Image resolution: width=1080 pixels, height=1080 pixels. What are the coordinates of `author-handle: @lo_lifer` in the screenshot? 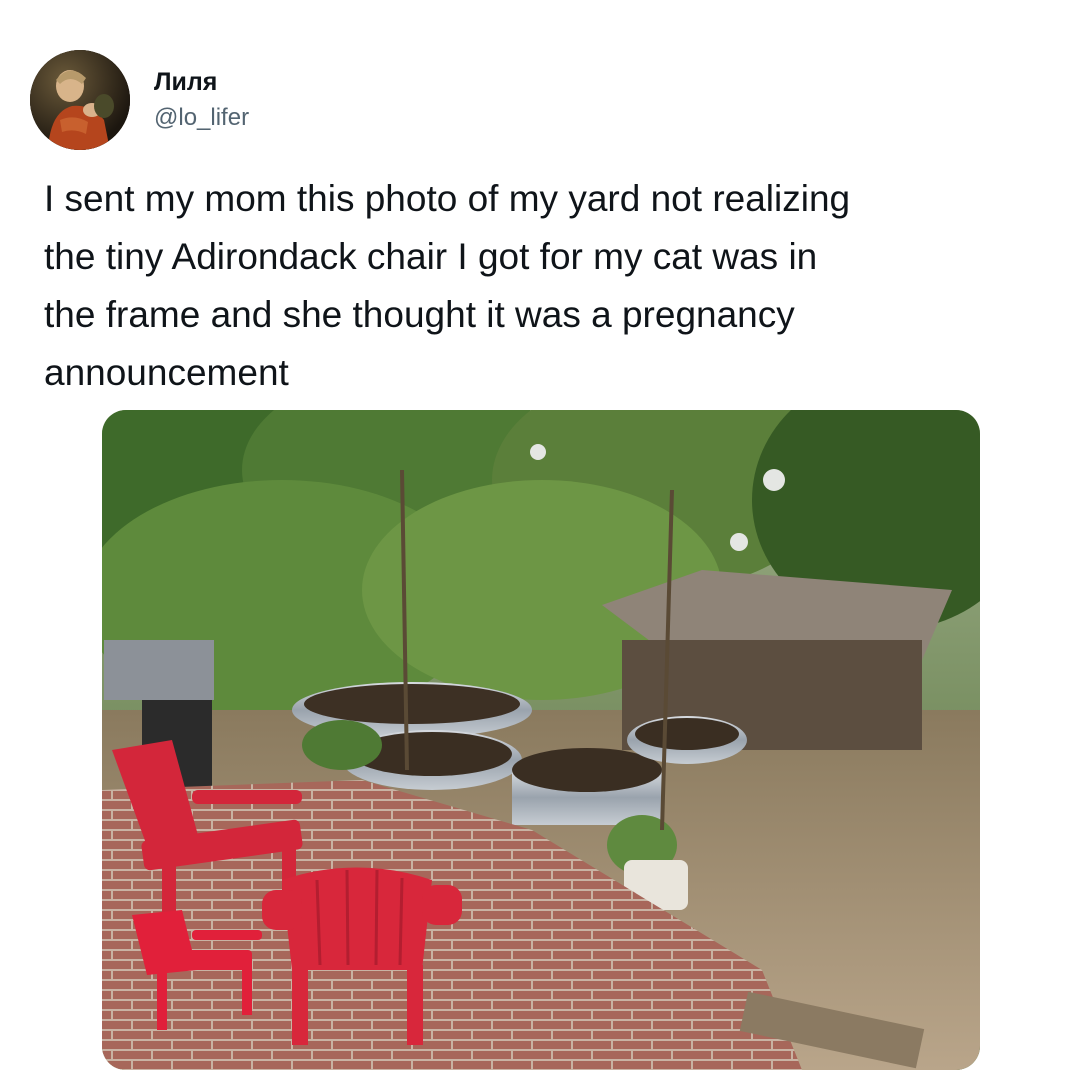 It's located at (201, 118).